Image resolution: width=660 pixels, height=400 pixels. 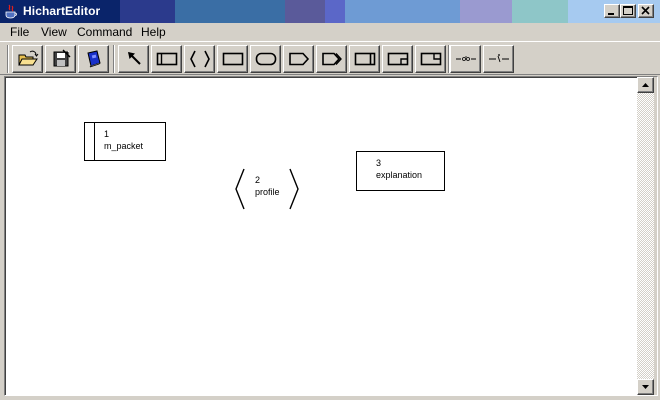 What do you see at coordinates (612, 11) in the screenshot?
I see `minimize-button` at bounding box center [612, 11].